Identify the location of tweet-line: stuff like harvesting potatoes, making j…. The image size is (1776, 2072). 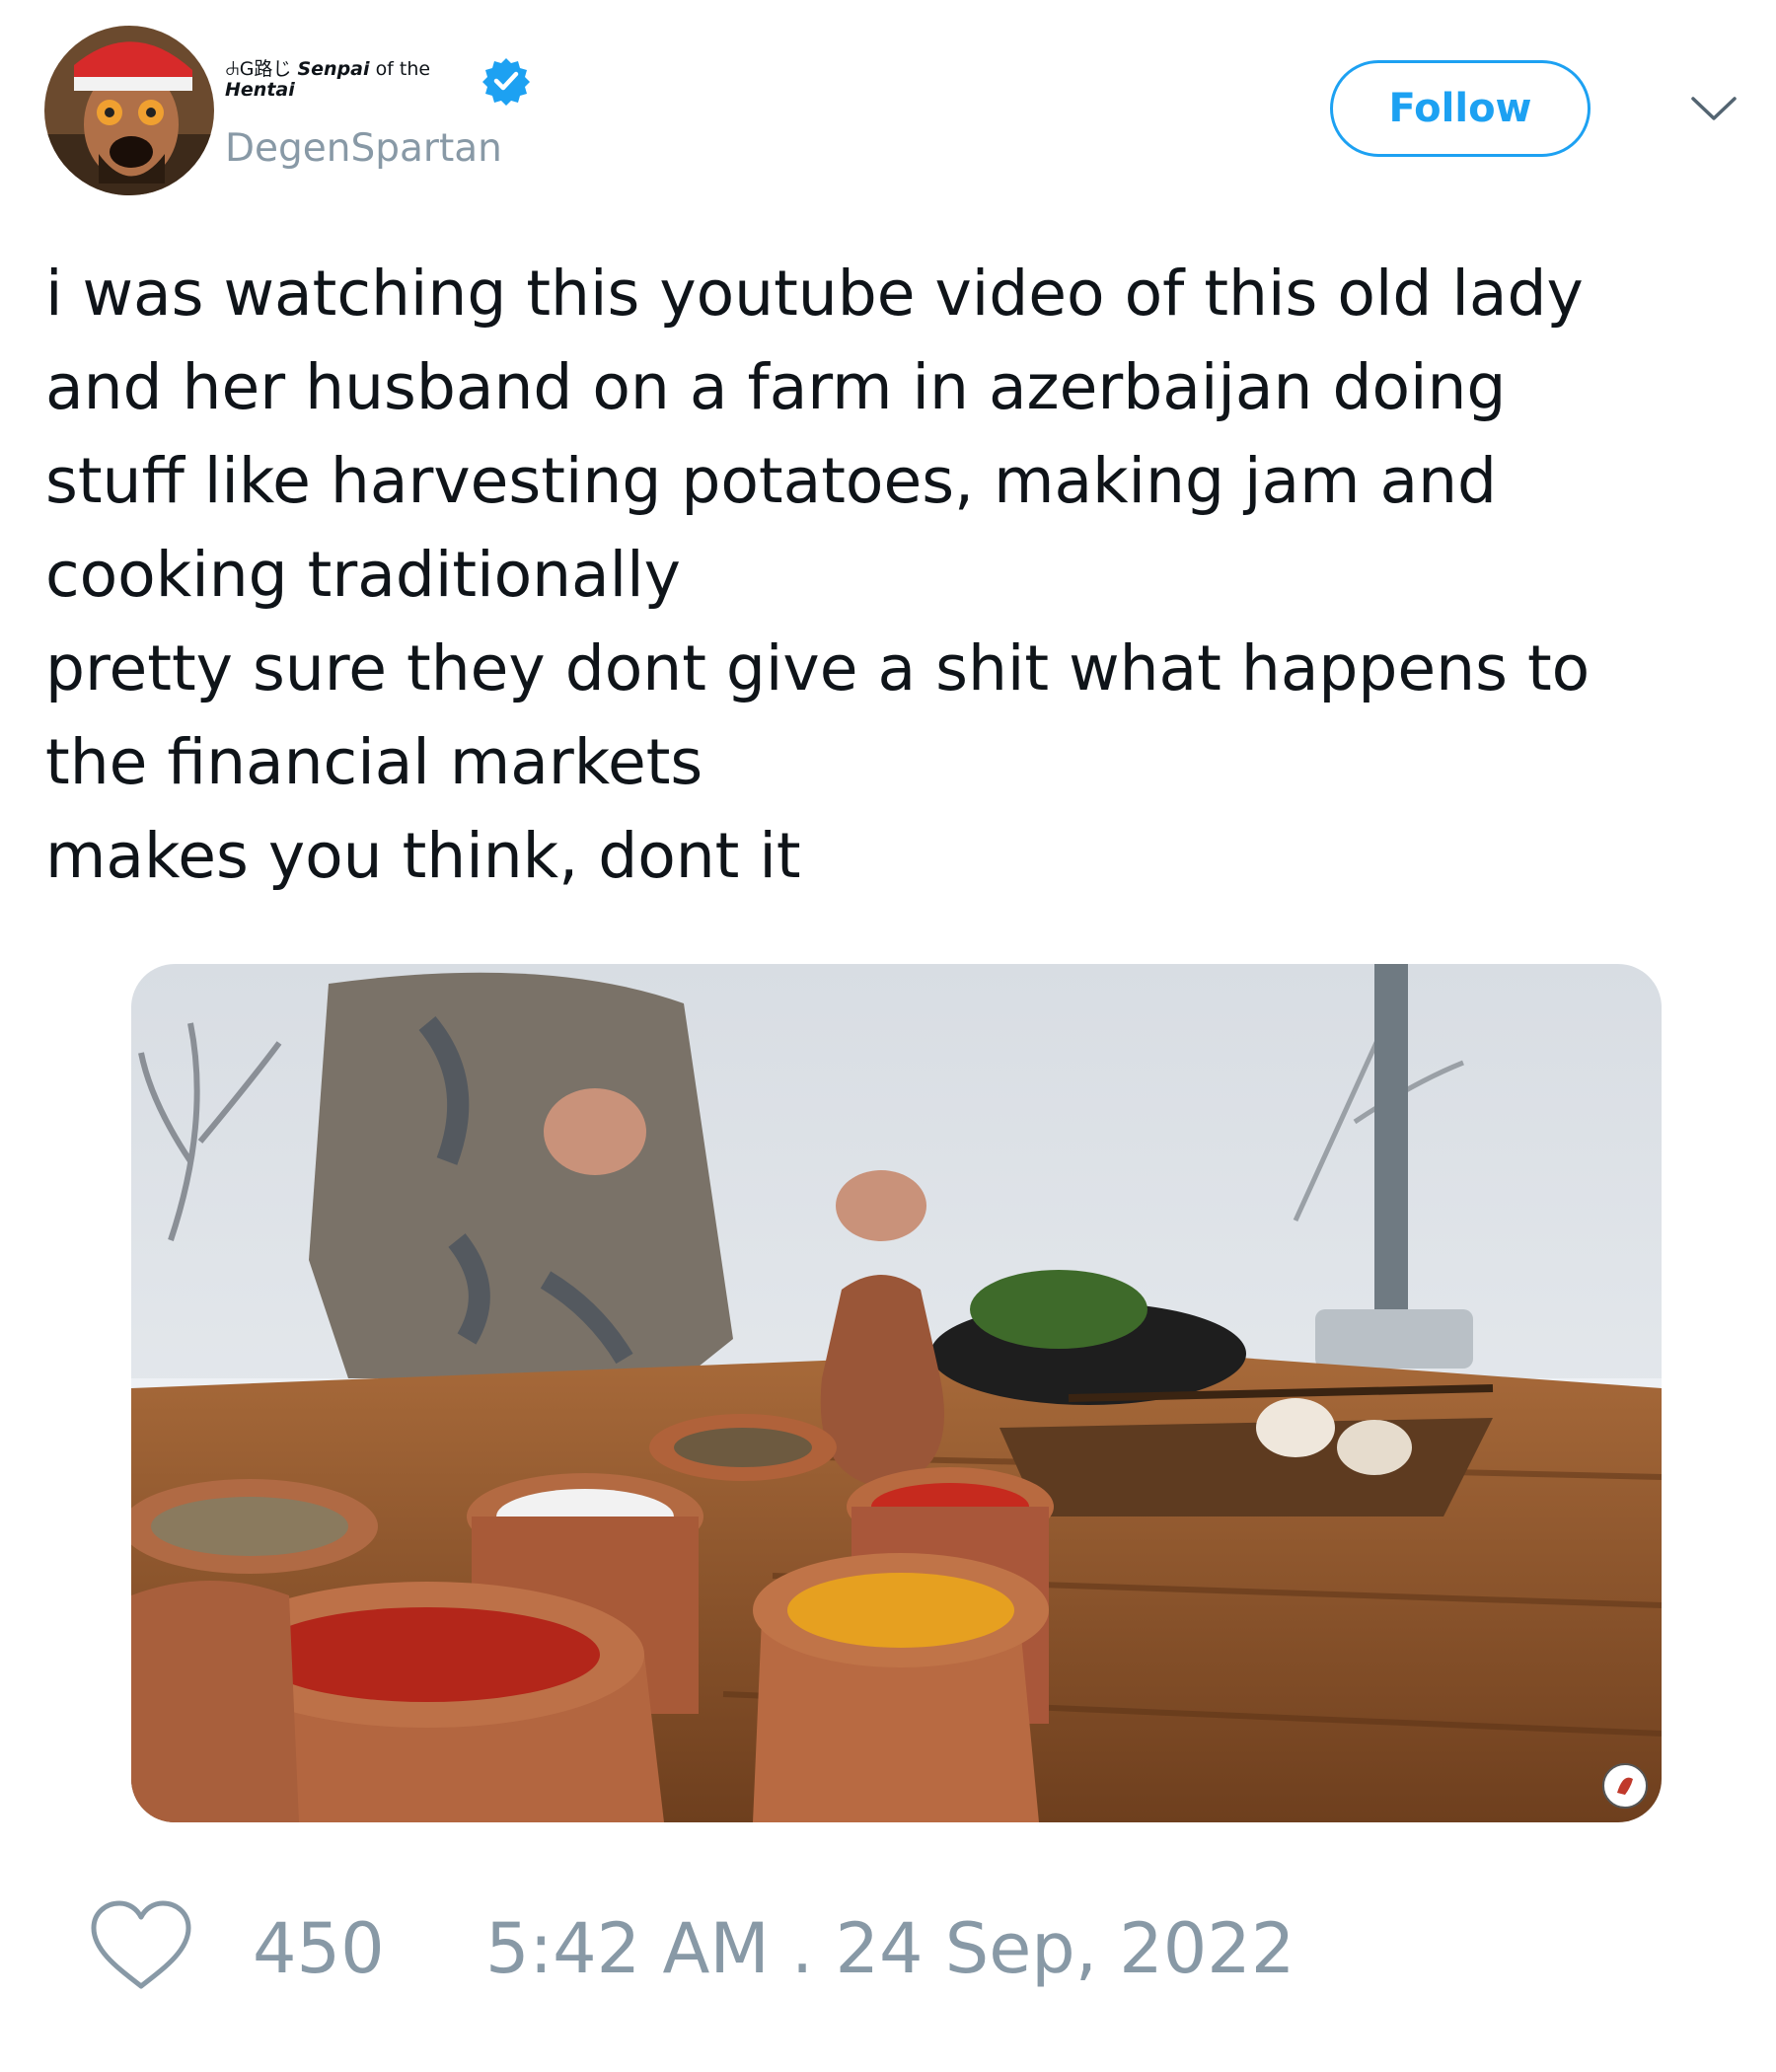
(772, 481).